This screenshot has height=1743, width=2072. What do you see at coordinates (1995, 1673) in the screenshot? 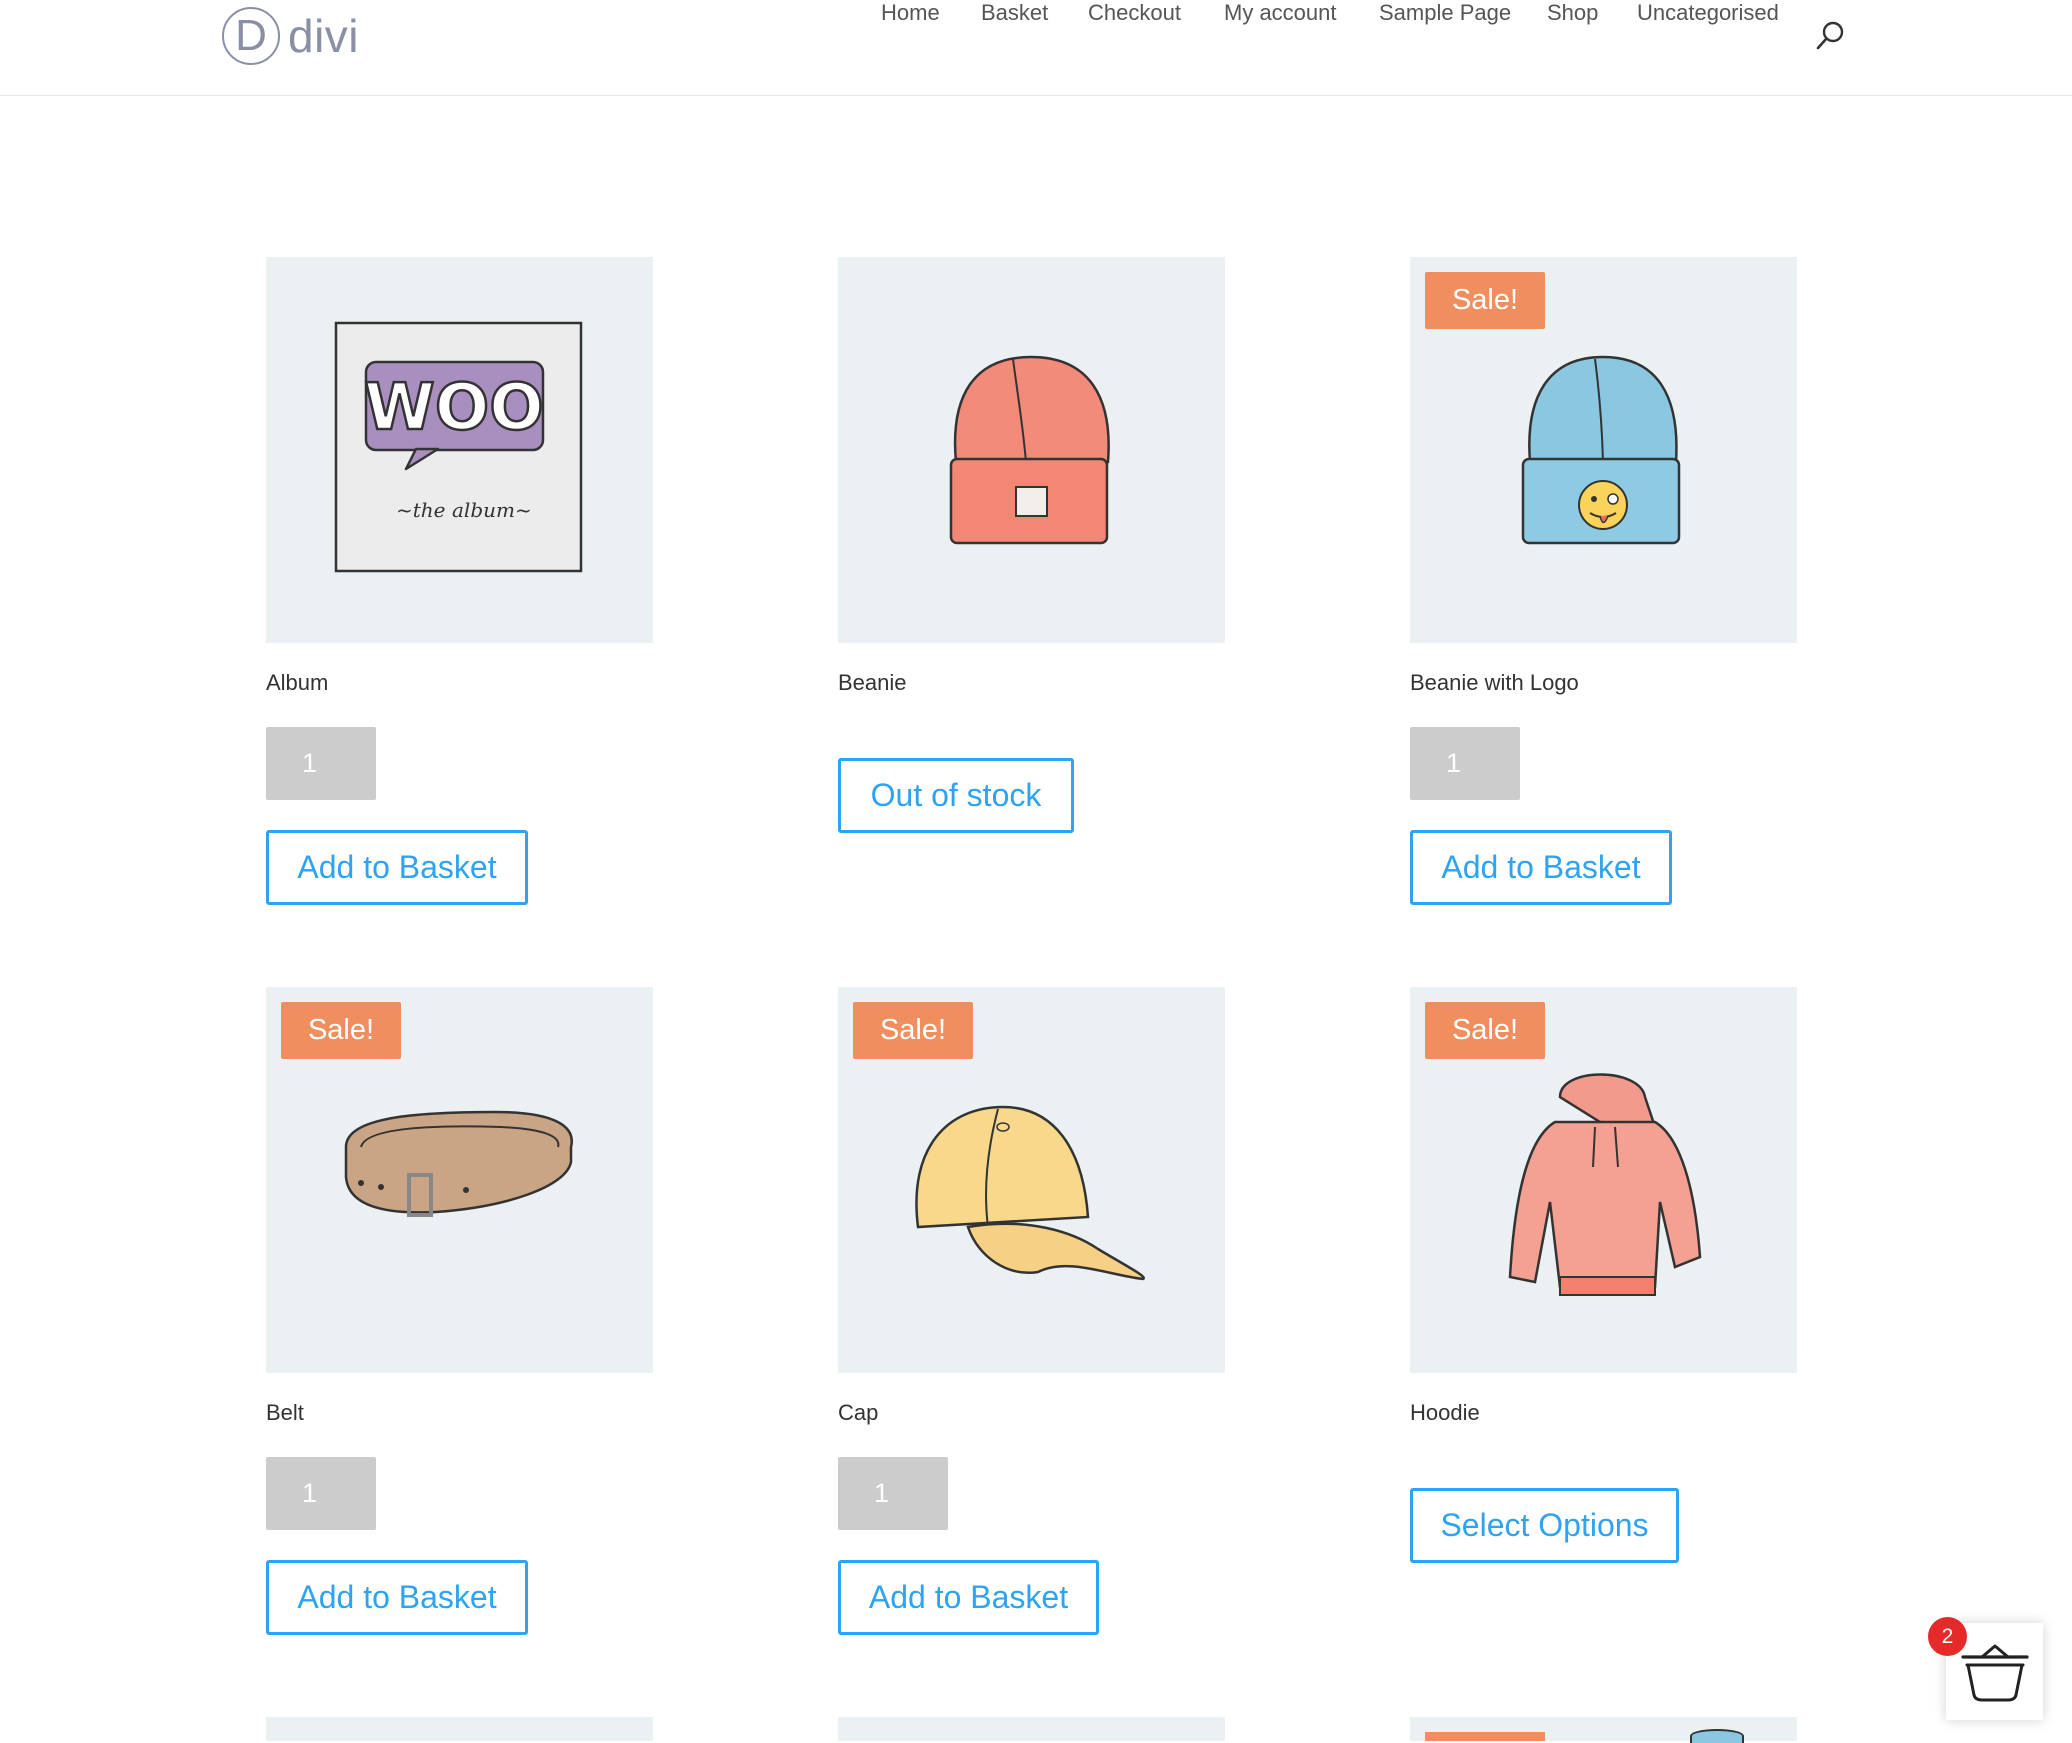
I see `basket-icon` at bounding box center [1995, 1673].